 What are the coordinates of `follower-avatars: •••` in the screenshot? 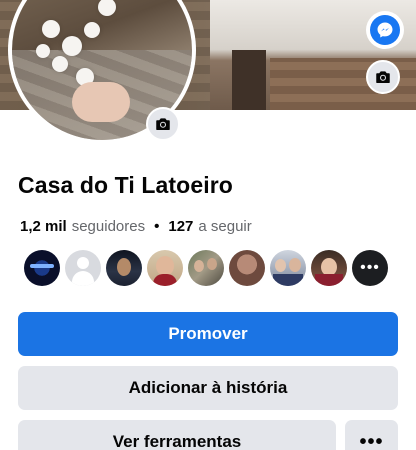 It's located at (208, 268).